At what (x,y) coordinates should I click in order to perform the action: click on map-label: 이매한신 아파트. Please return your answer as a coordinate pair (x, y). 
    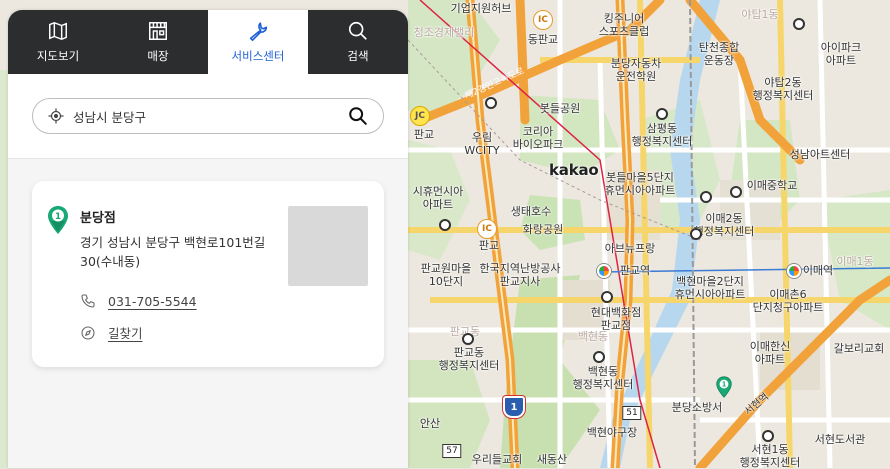
    Looking at the image, I should click on (770, 353).